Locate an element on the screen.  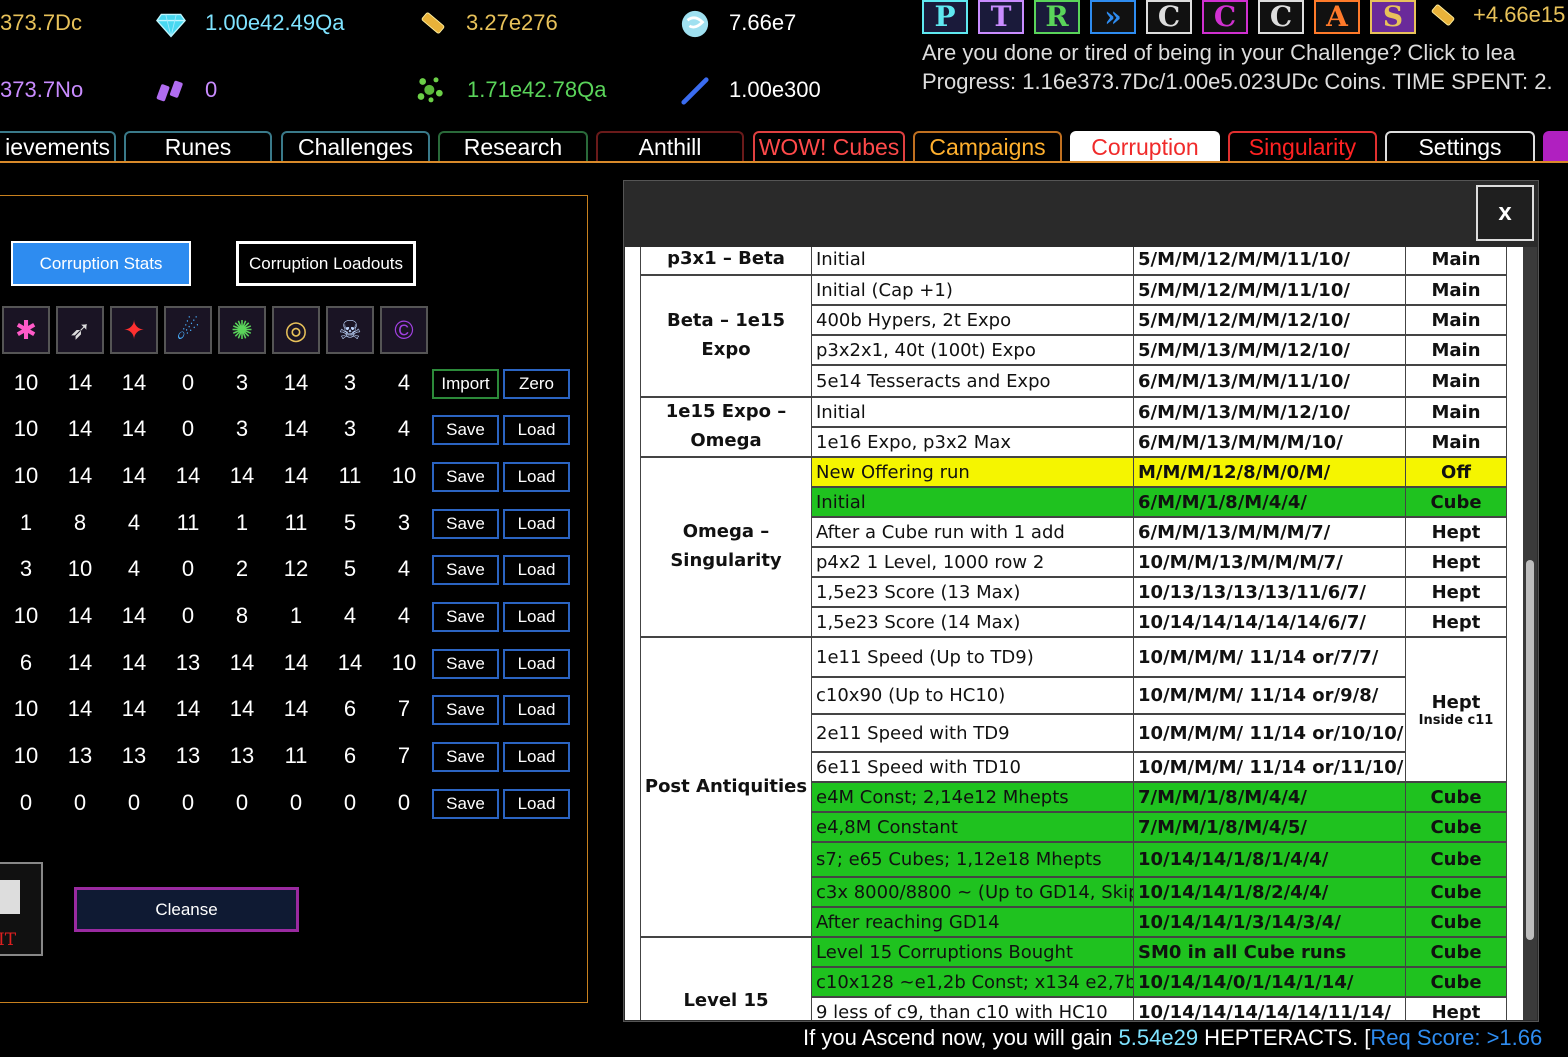
table-cell-description: 1,5e23 Score (13 Max) is located at coordinates (972, 592).